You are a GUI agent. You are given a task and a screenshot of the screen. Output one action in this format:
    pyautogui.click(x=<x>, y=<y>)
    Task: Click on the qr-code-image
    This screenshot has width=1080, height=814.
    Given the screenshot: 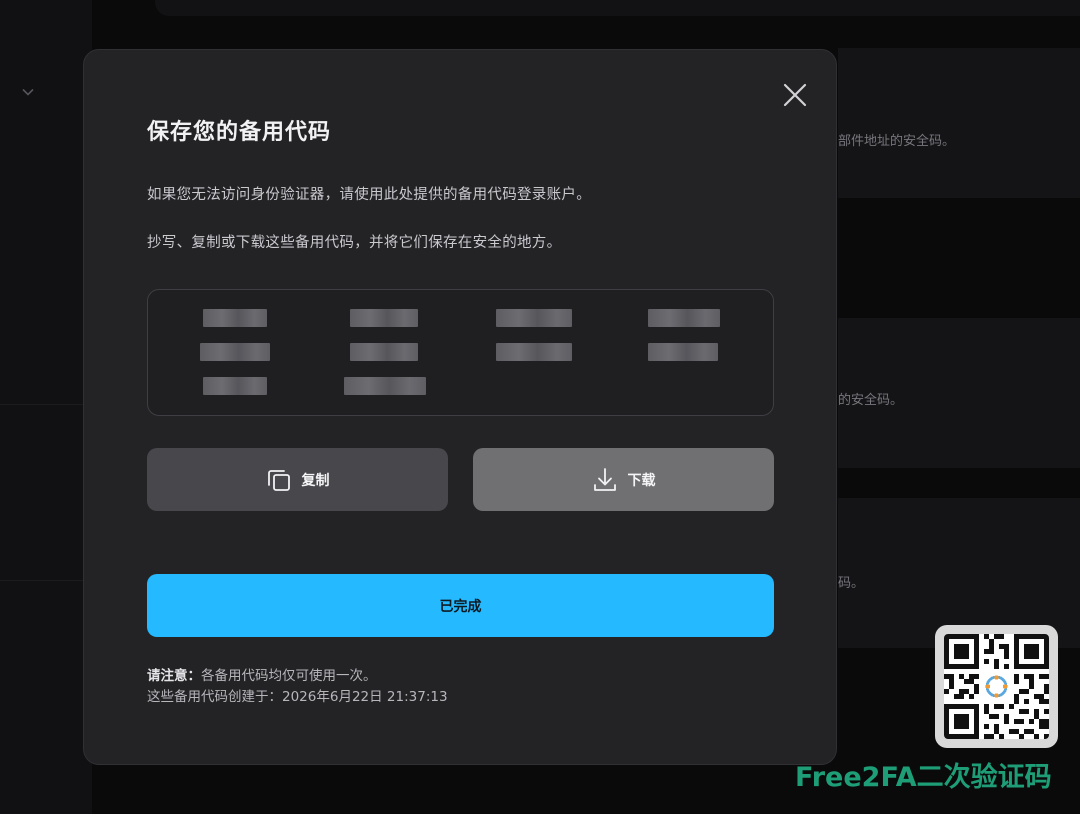 What is the action you would take?
    pyautogui.click(x=996, y=686)
    